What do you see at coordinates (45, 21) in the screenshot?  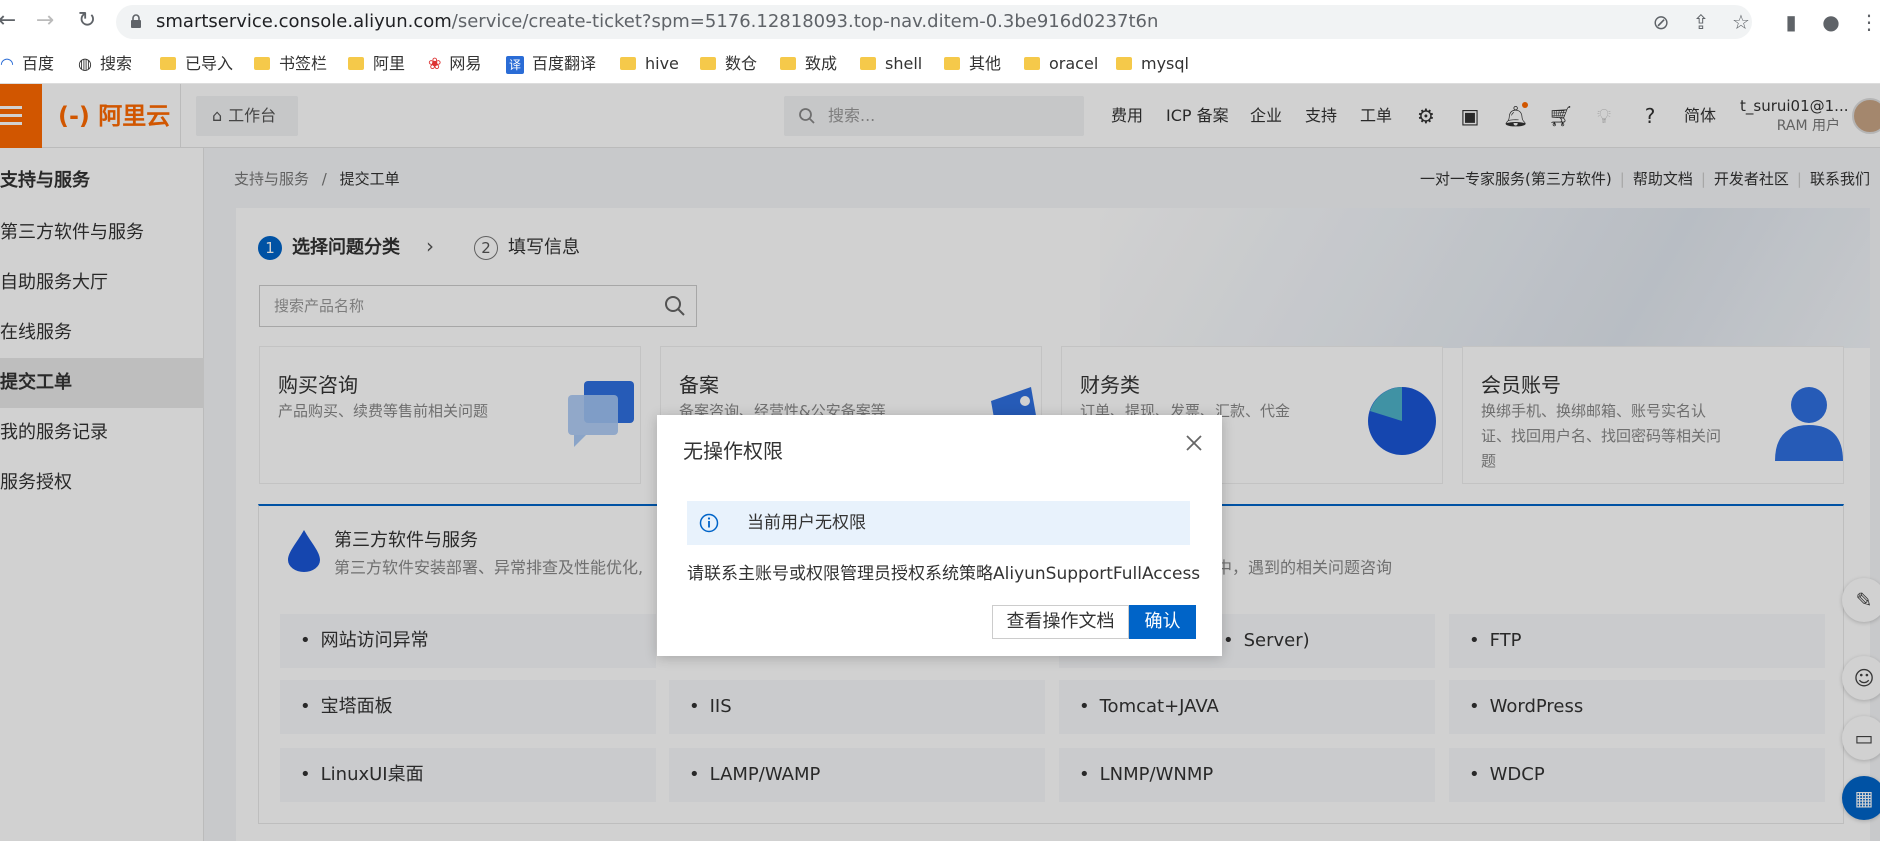 I see `forward-icon: →` at bounding box center [45, 21].